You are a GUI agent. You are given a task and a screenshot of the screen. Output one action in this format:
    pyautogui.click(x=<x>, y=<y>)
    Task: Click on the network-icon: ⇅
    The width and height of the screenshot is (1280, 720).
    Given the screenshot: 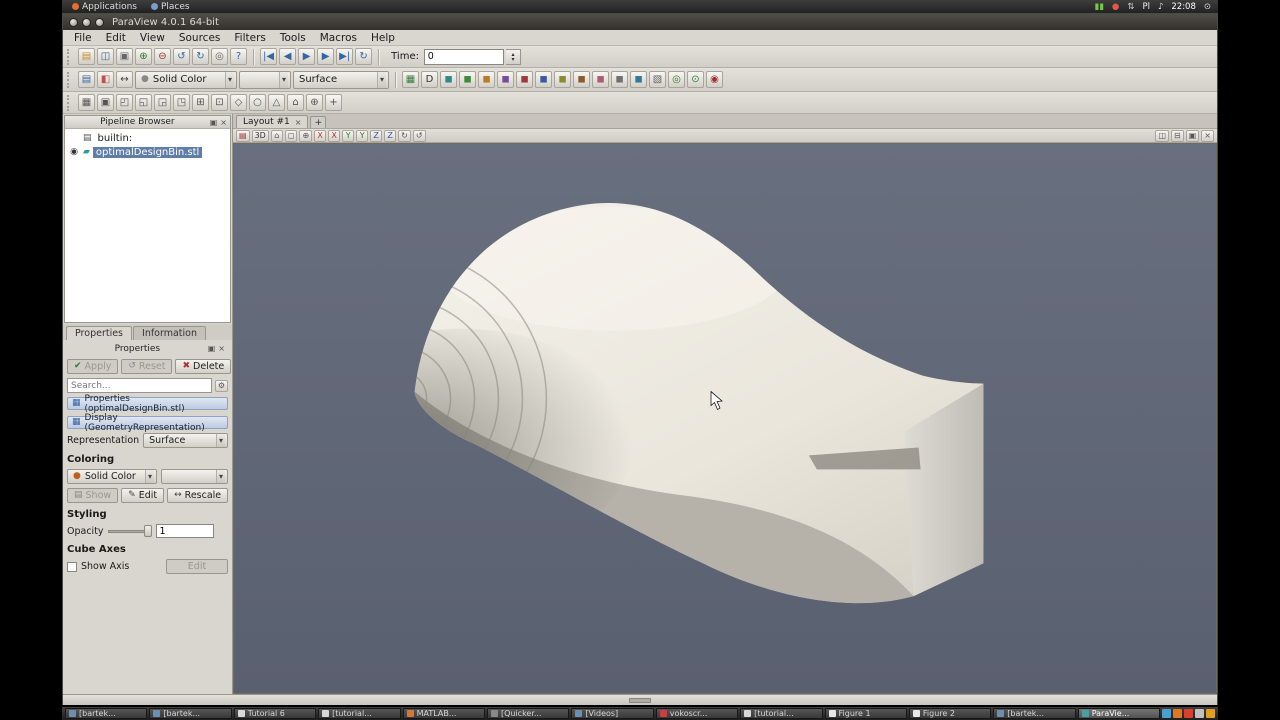 What is the action you would take?
    pyautogui.click(x=1130, y=7)
    